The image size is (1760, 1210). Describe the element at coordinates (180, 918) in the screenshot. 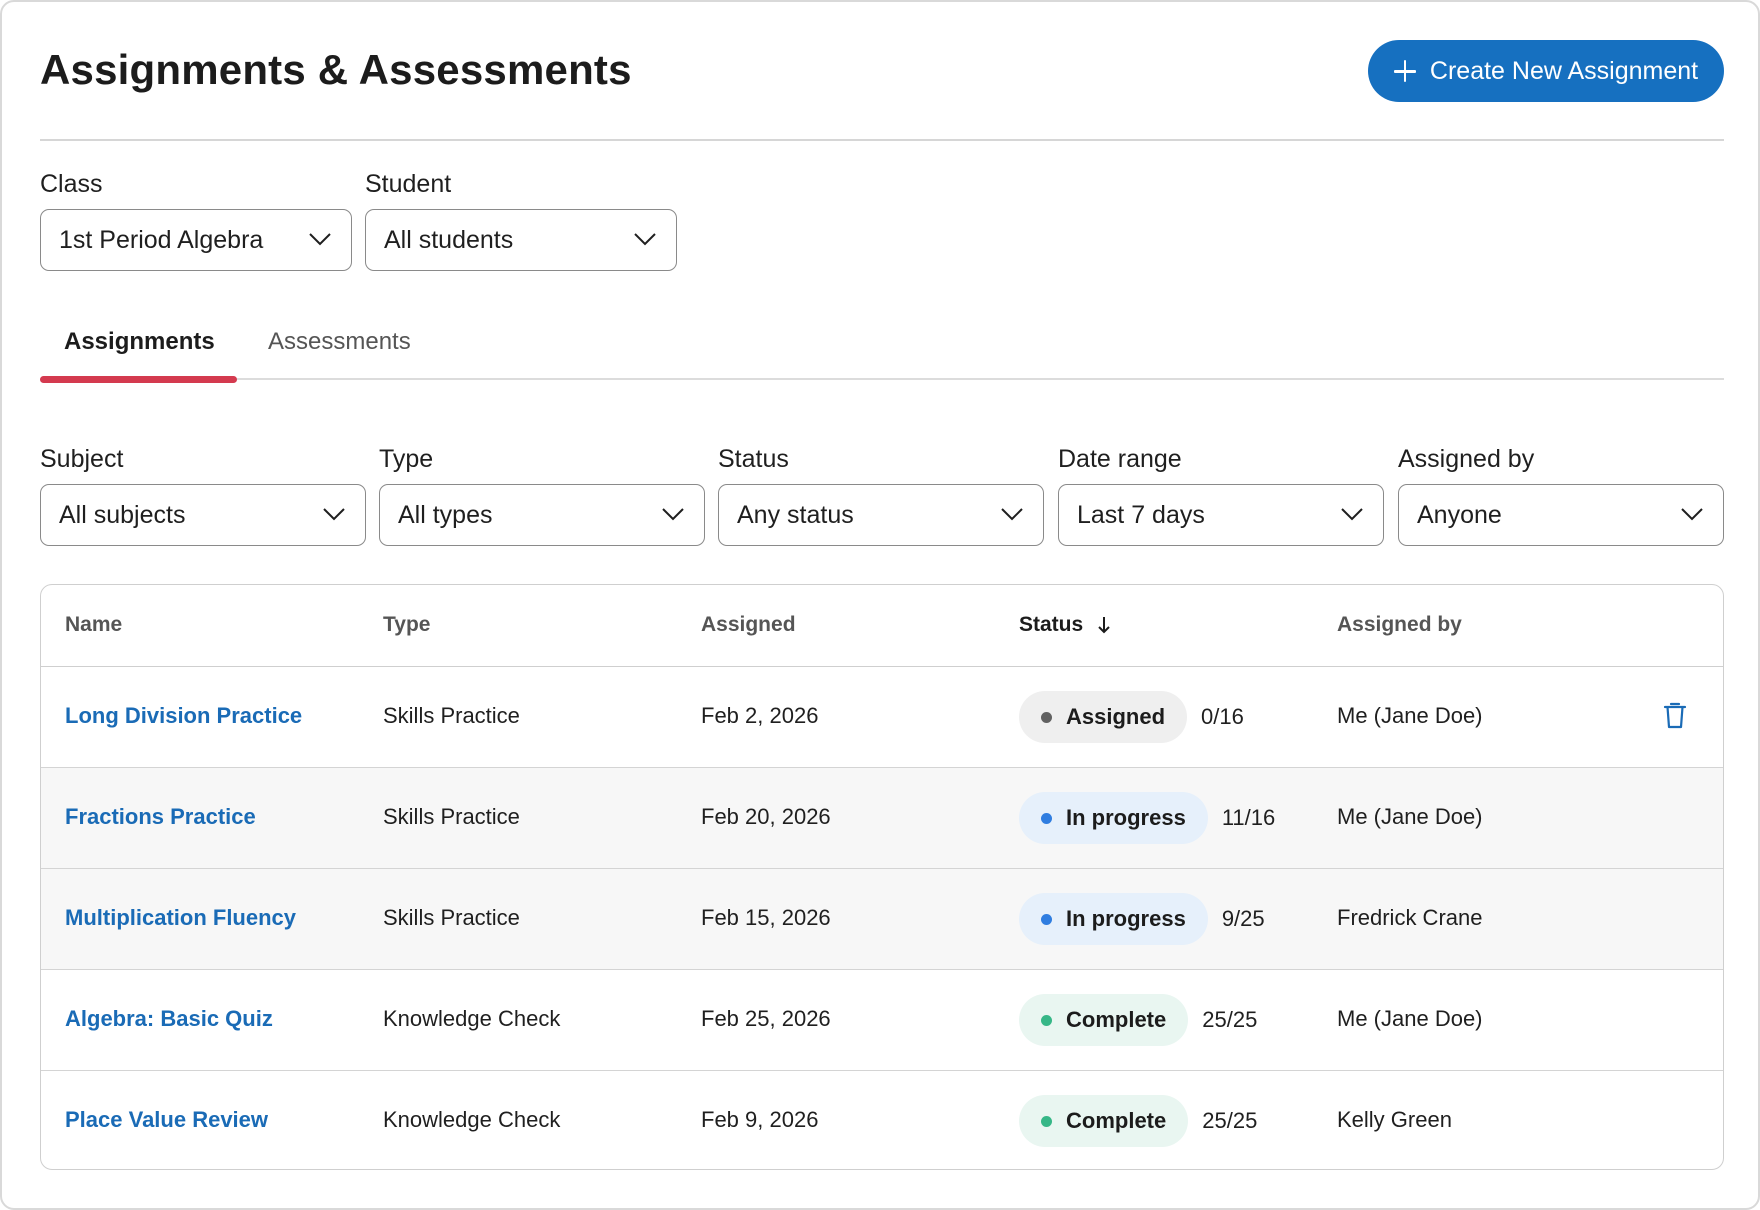

I see `assignment-name-link: Multiplication Fluency` at that location.